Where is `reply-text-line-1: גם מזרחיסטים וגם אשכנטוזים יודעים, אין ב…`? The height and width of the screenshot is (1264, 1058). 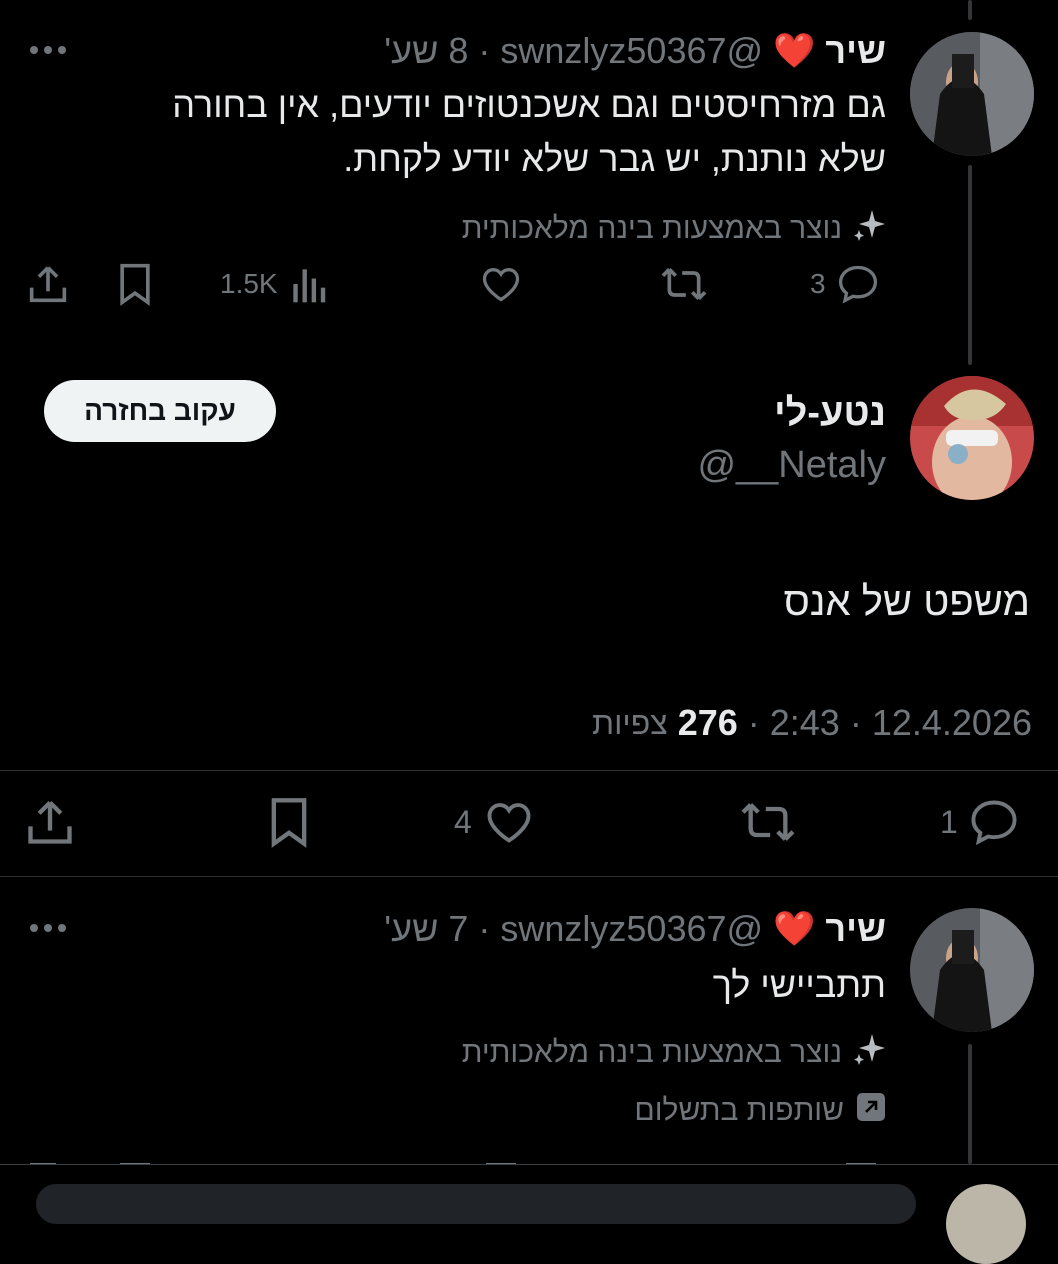
reply-text-line-1: גם מזרחיסטים וגם אשכנטוזים יודעים, אין ב… is located at coordinates (529, 104).